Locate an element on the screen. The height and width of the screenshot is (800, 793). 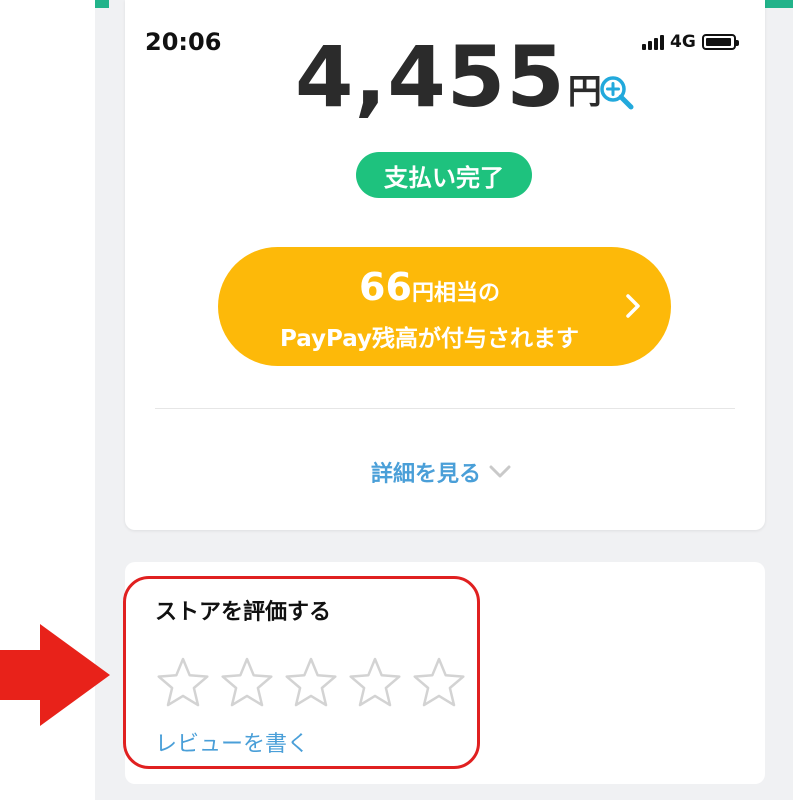
chevron-right-icon is located at coordinates (633, 306).